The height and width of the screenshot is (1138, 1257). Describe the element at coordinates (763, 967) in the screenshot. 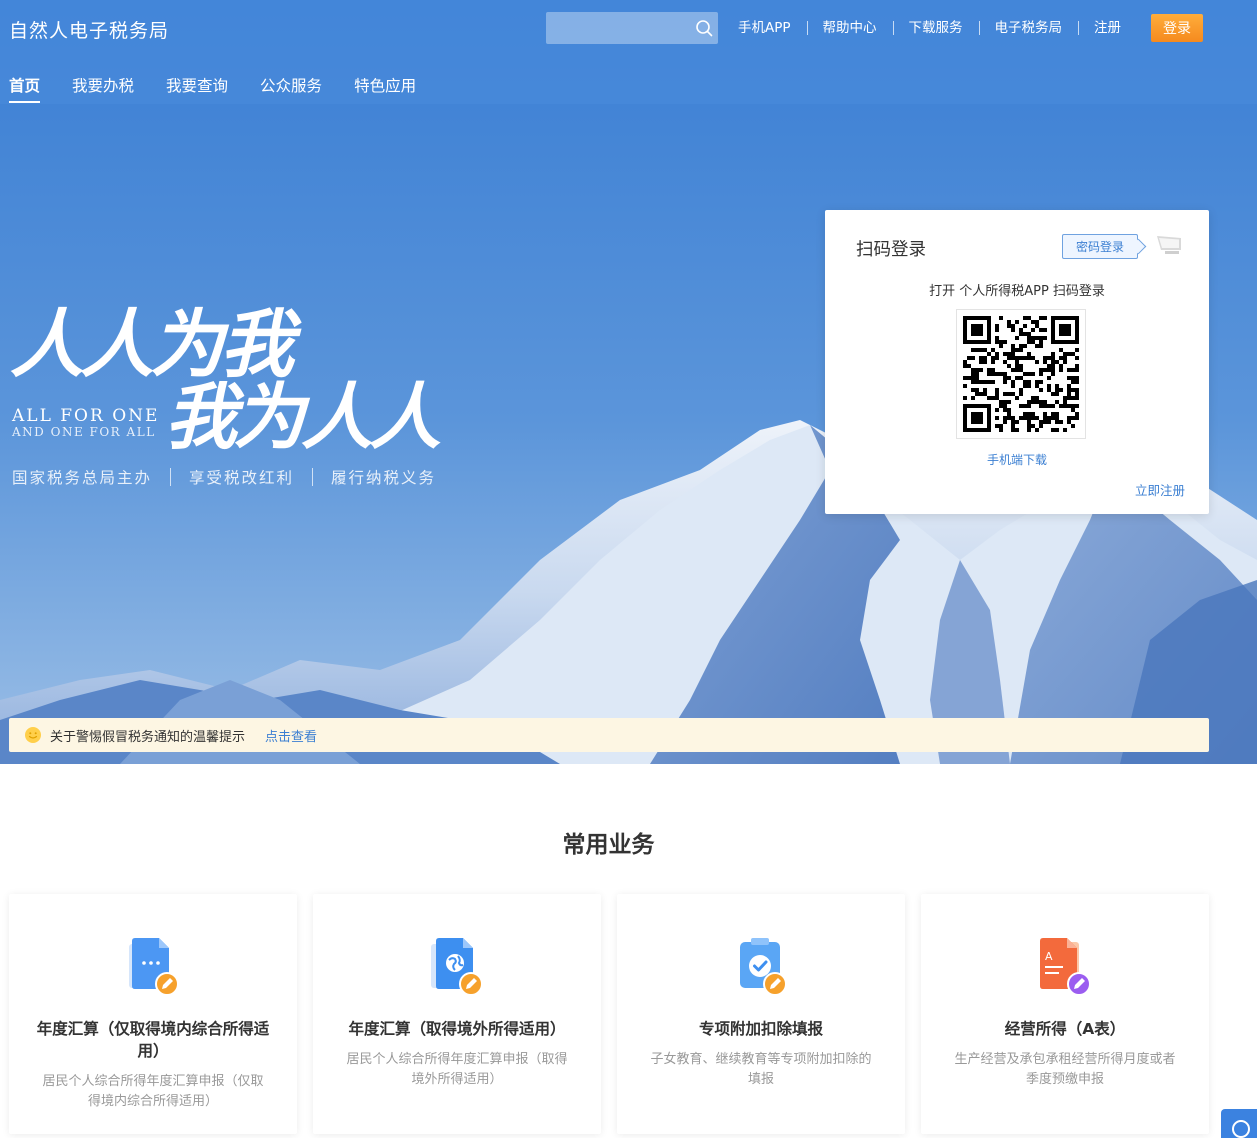

I see `clipboard-check-icon` at that location.